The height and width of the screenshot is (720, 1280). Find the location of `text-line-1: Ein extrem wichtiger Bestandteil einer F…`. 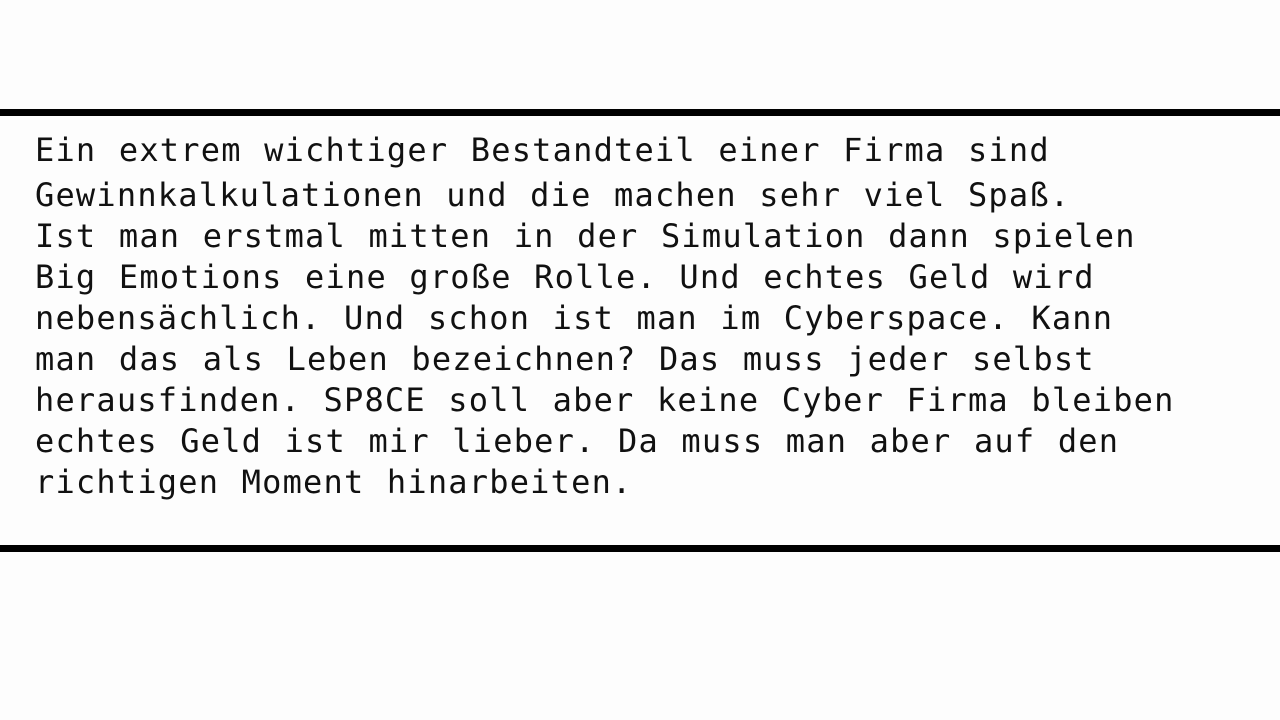

text-line-1: Ein extrem wichtiger Bestandteil einer F… is located at coordinates (542, 150).